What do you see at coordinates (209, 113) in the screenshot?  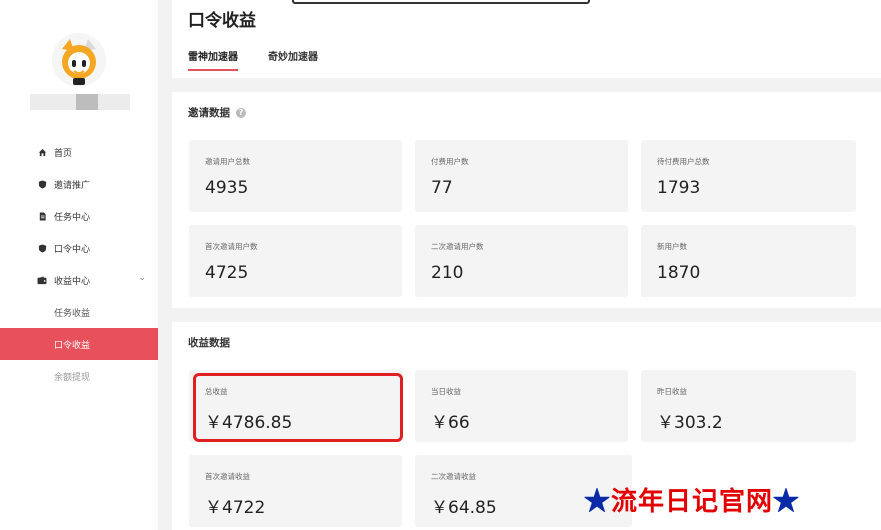 I see `section-title-text: 邀请数据` at bounding box center [209, 113].